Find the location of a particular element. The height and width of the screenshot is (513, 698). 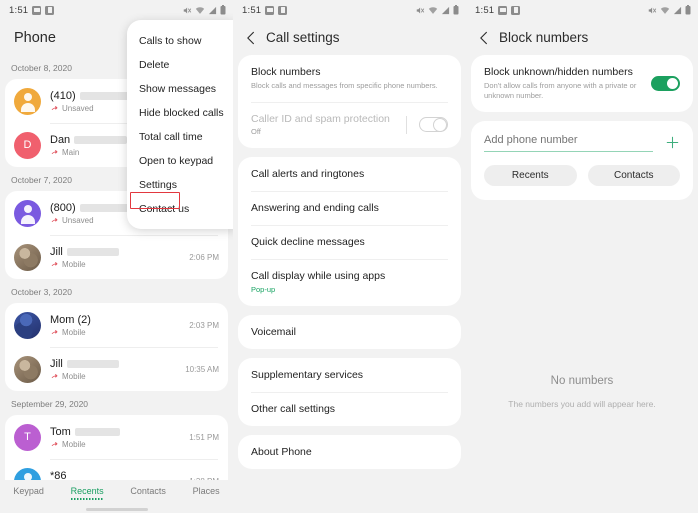

call-time: 2:06 PM is located at coordinates (204, 257).